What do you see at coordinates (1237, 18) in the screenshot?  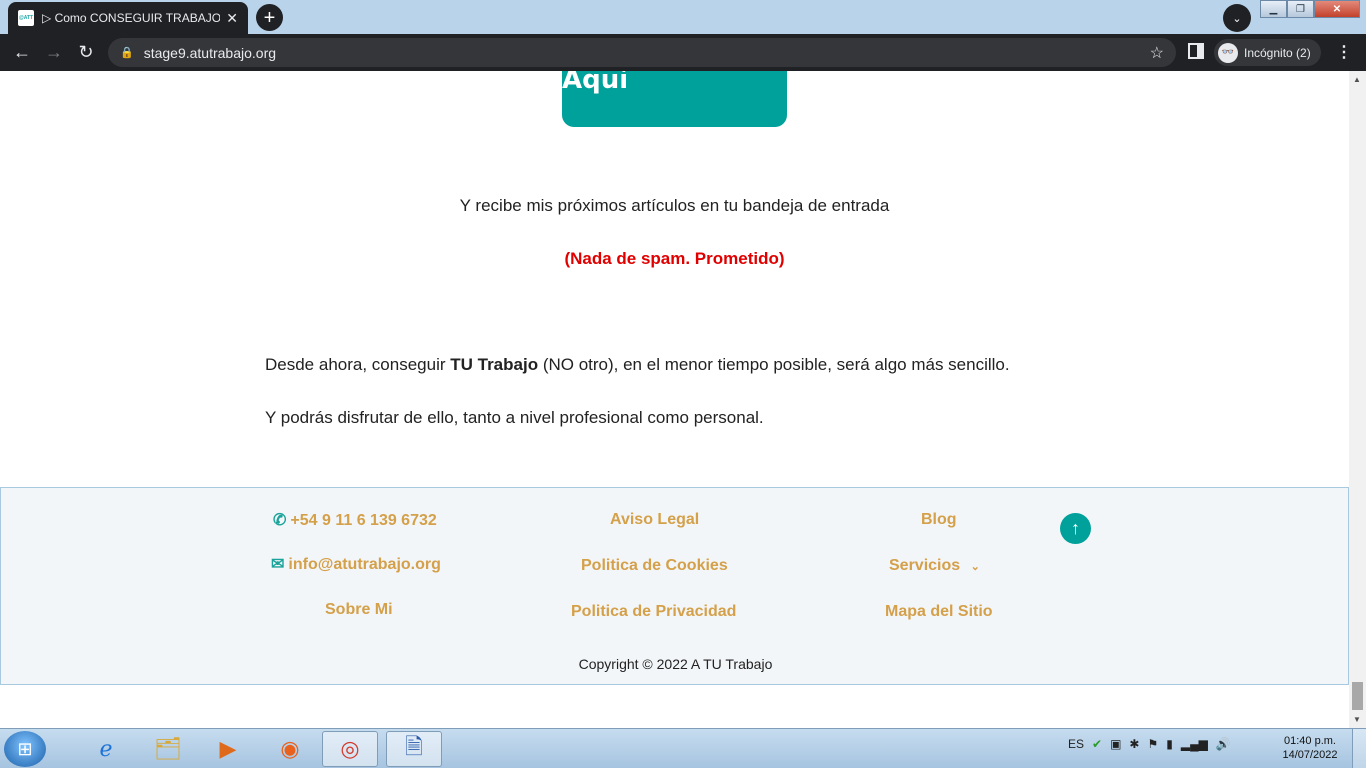 I see `tab-search-button: ⌄` at bounding box center [1237, 18].